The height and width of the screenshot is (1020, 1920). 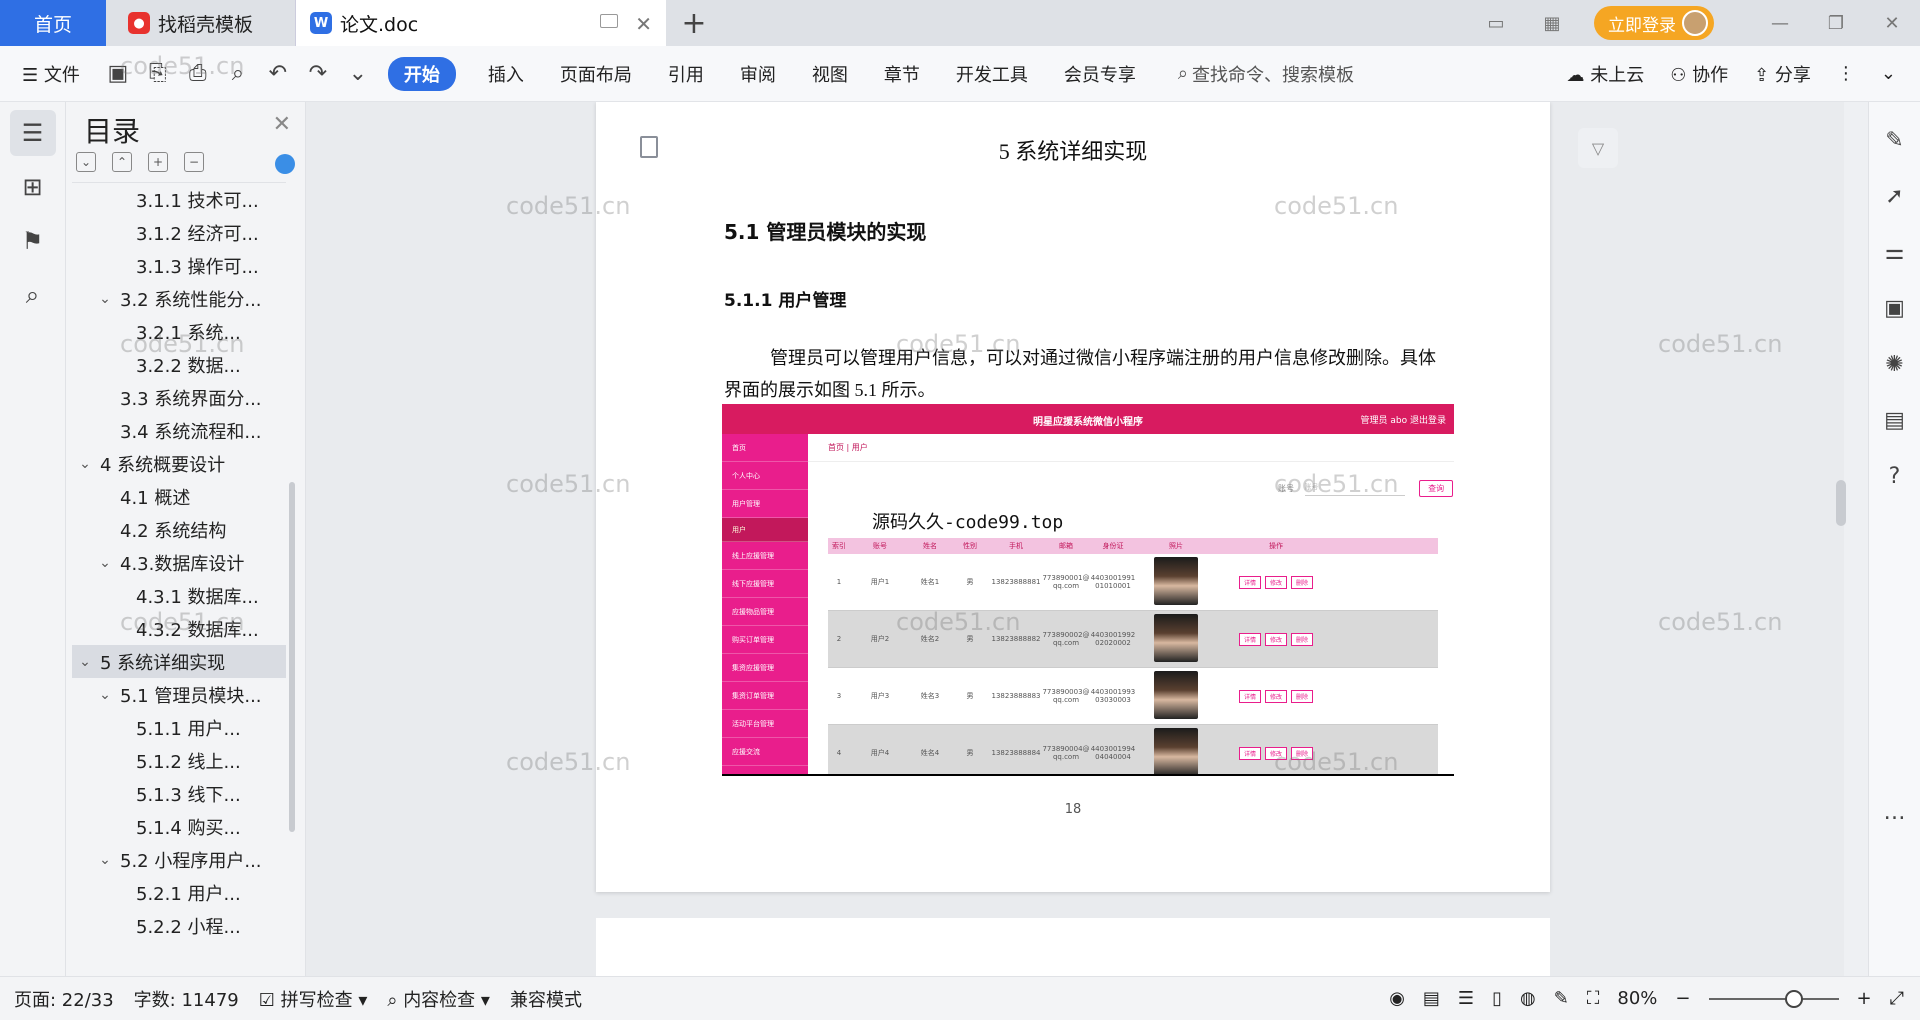 What do you see at coordinates (33, 241) in the screenshot?
I see `bookmark-icon: ⚑` at bounding box center [33, 241].